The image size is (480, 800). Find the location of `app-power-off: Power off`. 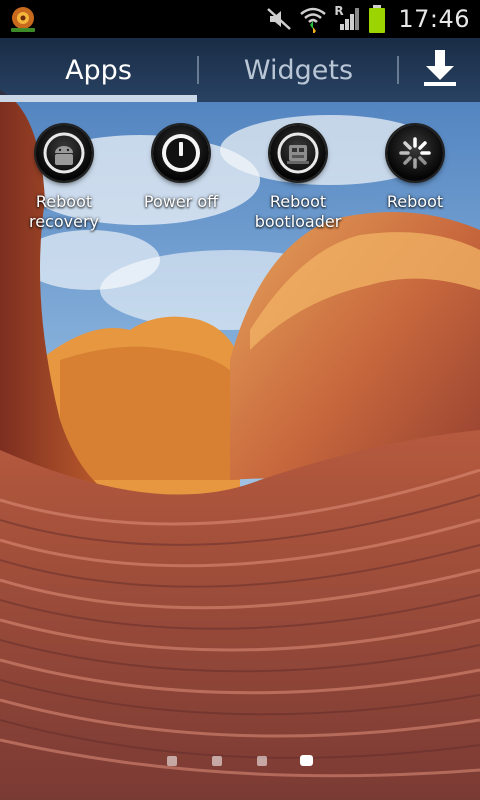

app-power-off: Power off is located at coordinates (181, 167).